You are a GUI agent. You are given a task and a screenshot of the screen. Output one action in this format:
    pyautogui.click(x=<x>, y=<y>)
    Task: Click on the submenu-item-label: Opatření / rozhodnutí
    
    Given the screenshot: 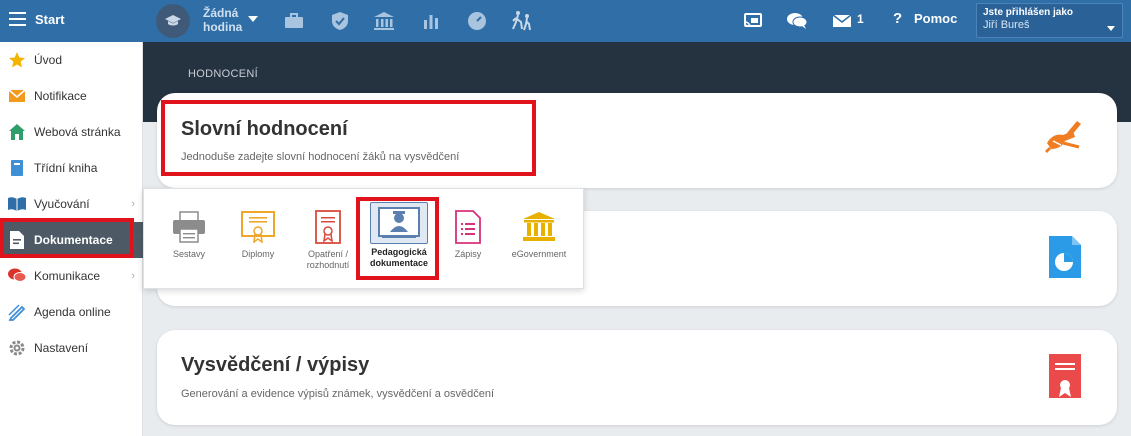 What is the action you would take?
    pyautogui.click(x=328, y=259)
    